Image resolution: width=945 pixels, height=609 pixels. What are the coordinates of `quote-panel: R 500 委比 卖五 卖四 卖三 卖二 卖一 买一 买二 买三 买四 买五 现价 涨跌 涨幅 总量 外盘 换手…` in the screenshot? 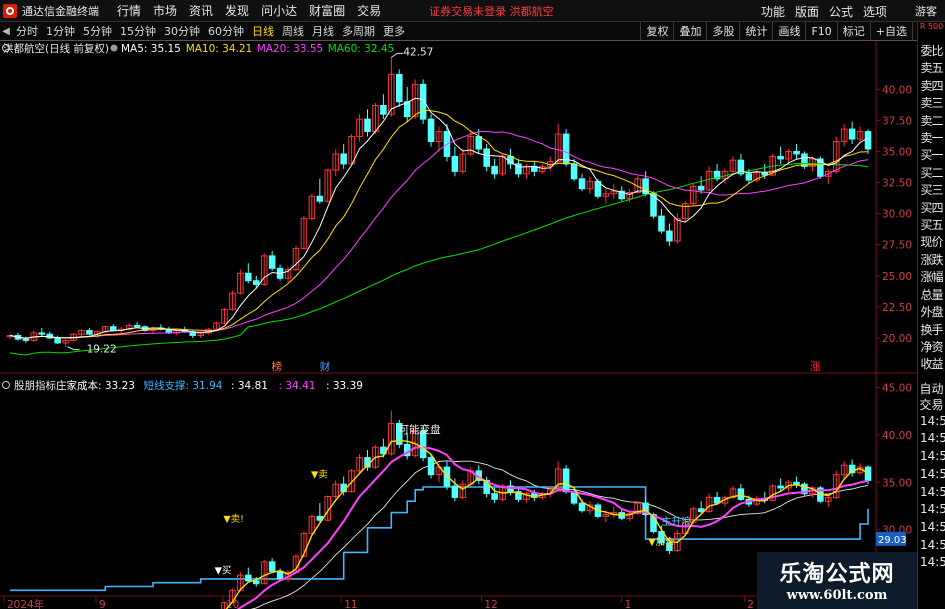 It's located at (931, 315).